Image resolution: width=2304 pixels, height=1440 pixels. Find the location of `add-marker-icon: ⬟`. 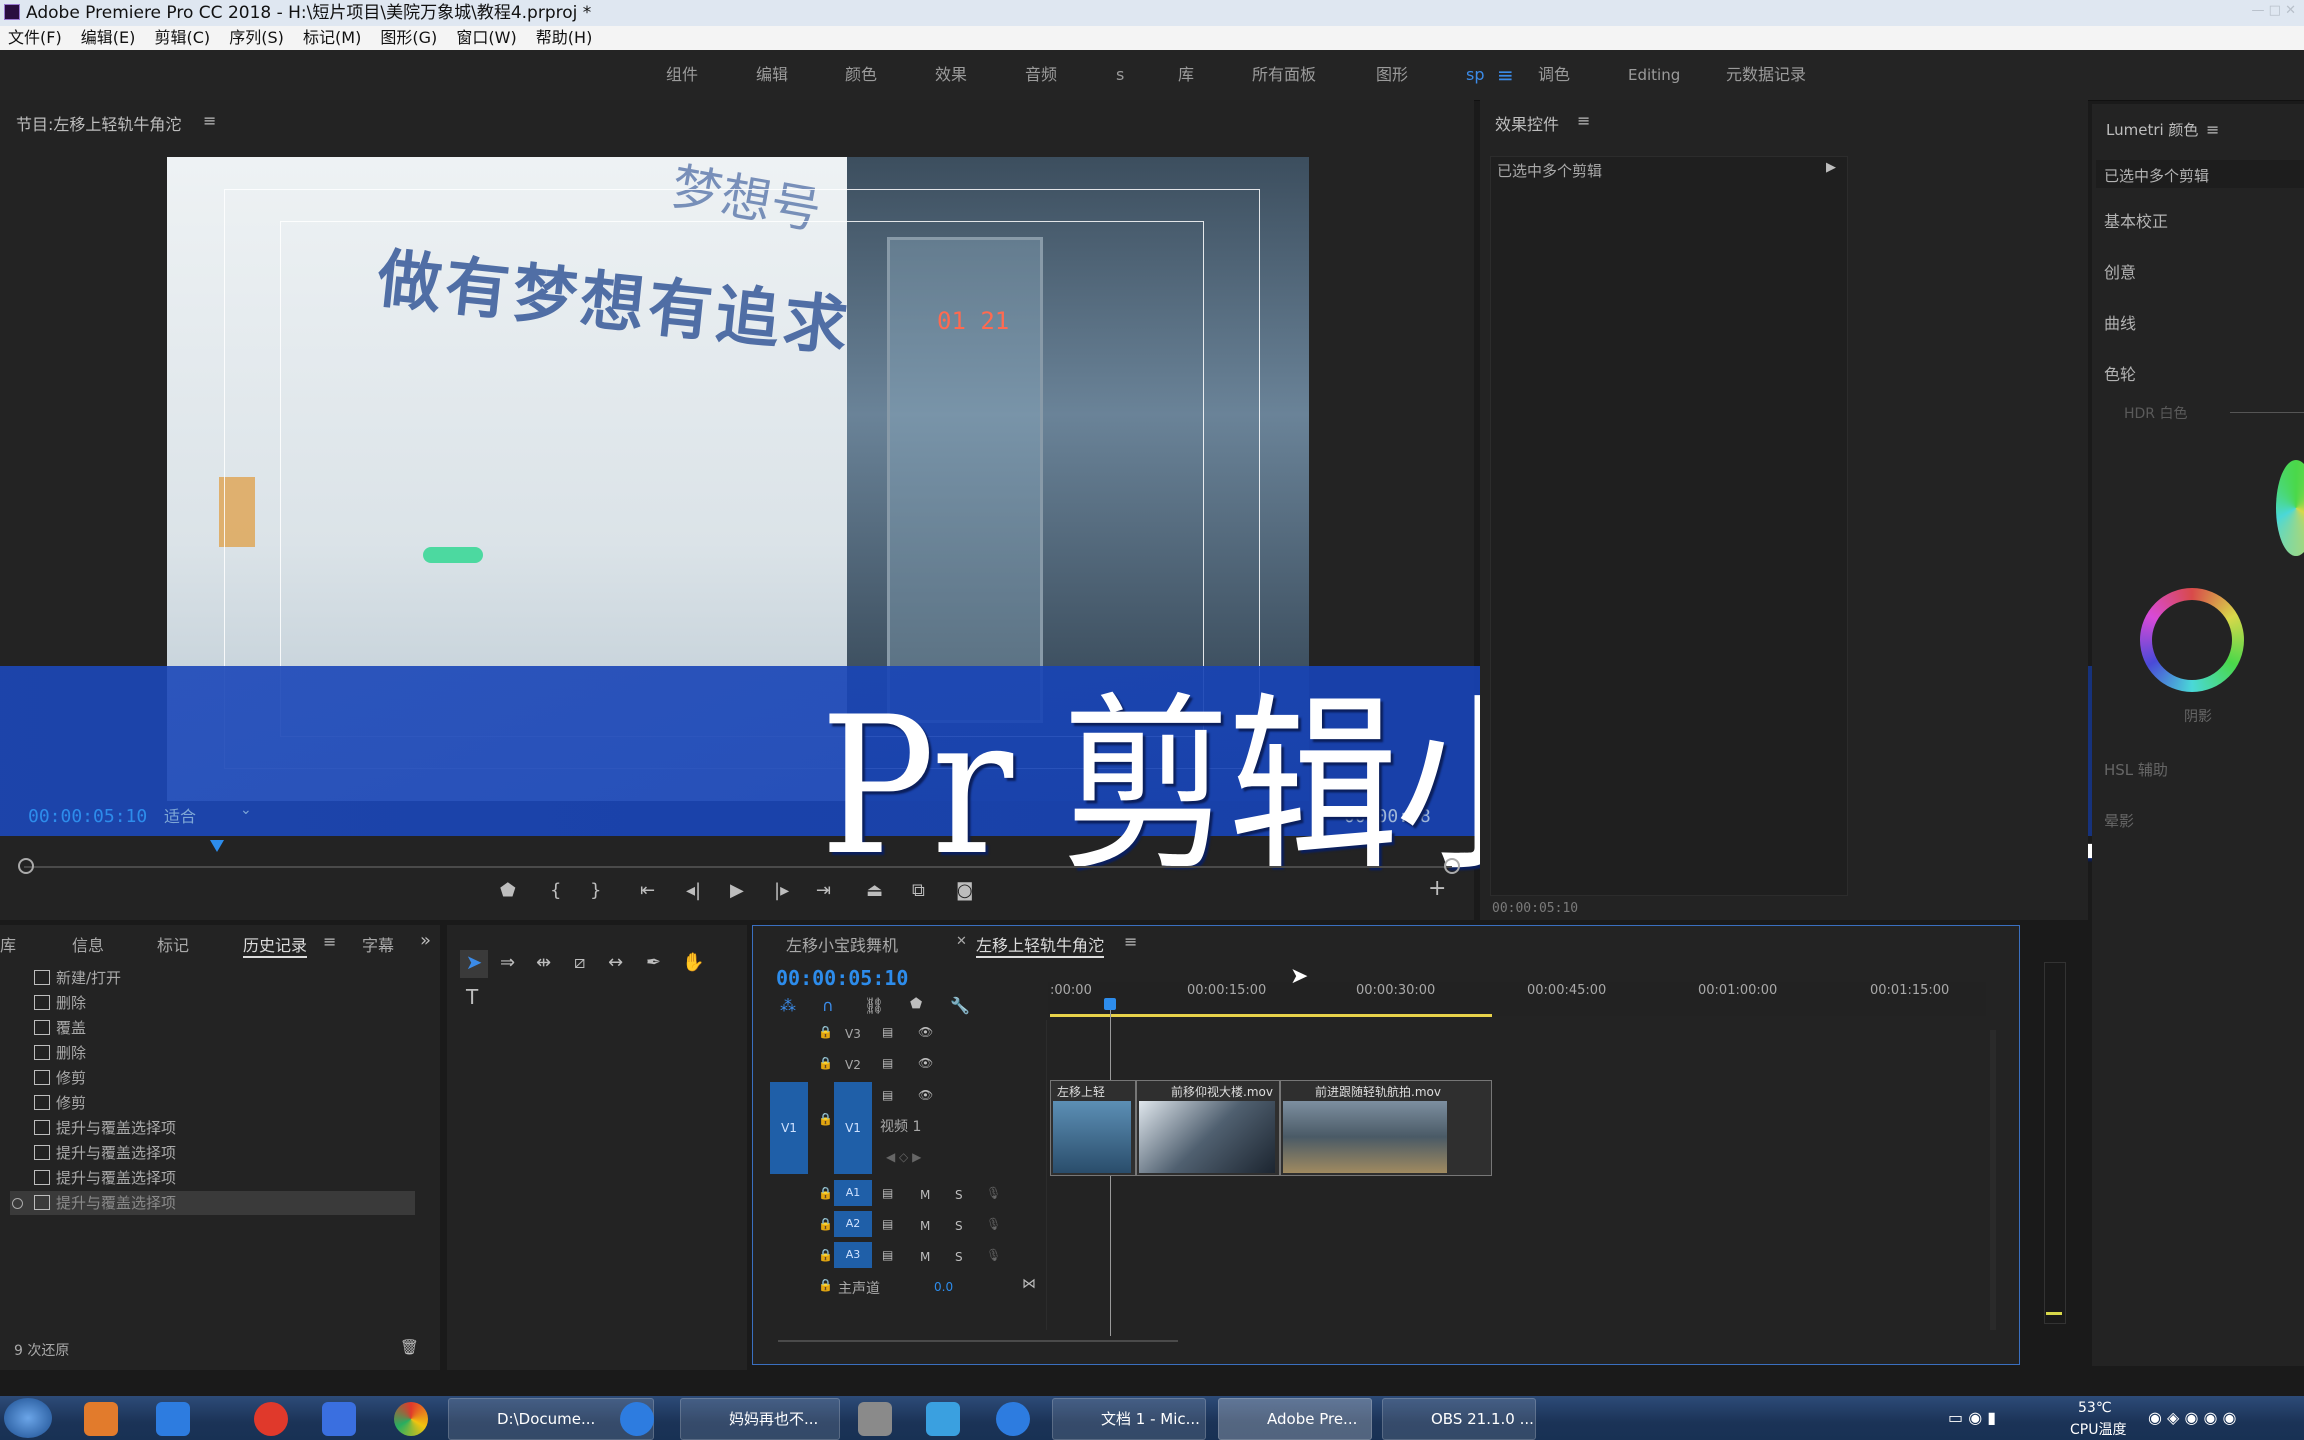

add-marker-icon: ⬟ is located at coordinates (508, 890).